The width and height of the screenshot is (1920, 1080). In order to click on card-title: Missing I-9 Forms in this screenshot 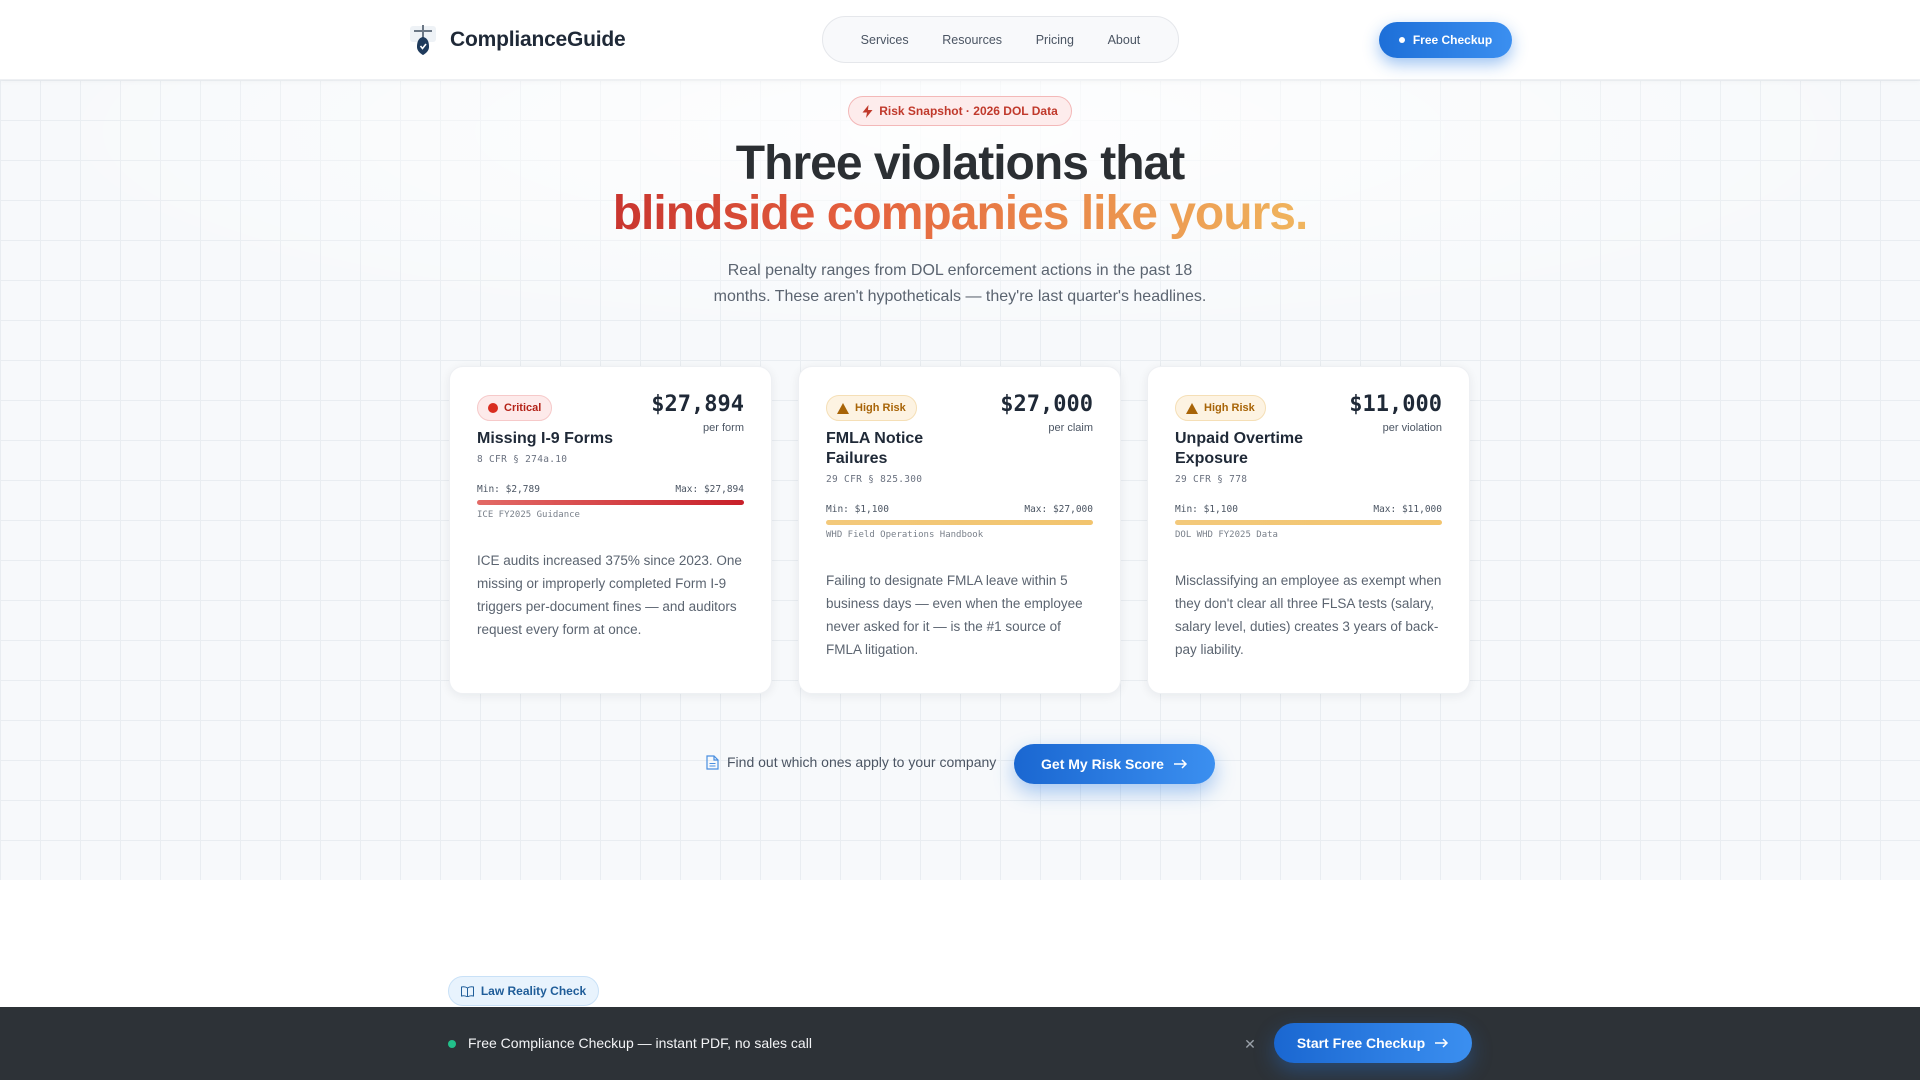, I will do `click(545, 438)`.